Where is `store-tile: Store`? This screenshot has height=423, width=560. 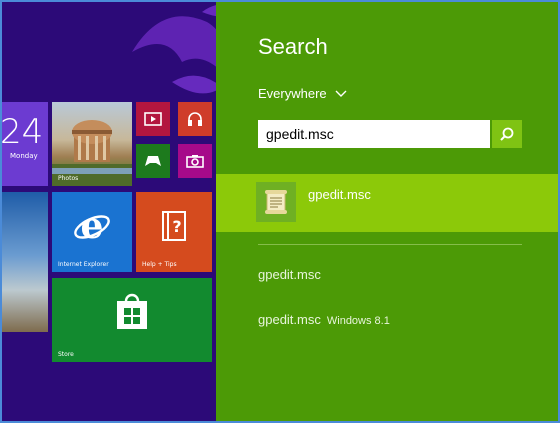
store-tile: Store is located at coordinates (132, 320).